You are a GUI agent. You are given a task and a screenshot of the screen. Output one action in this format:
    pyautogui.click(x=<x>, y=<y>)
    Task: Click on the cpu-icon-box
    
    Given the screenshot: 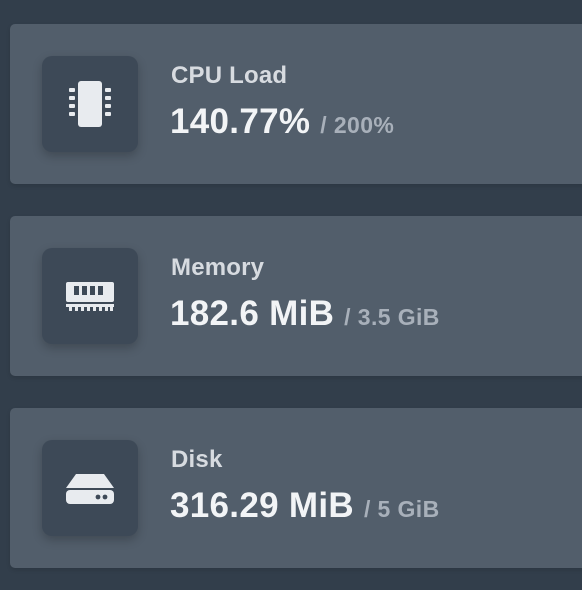 What is the action you would take?
    pyautogui.click(x=90, y=104)
    